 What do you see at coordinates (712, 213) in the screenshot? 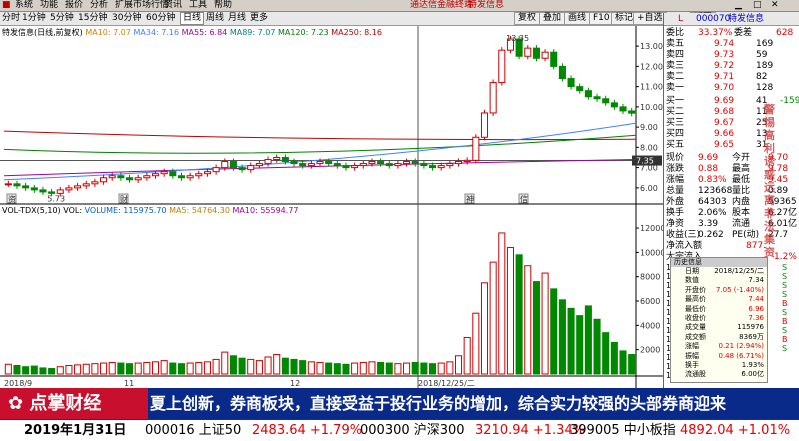
I see `stat-value: 2.06%` at bounding box center [712, 213].